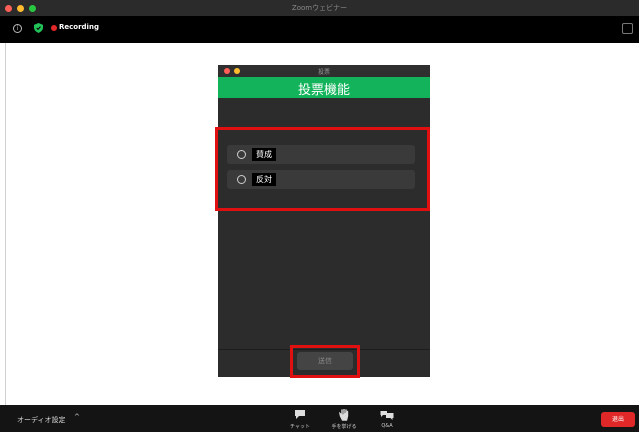  I want to click on window-titlebar: Zoomウェビナー, so click(319, 8).